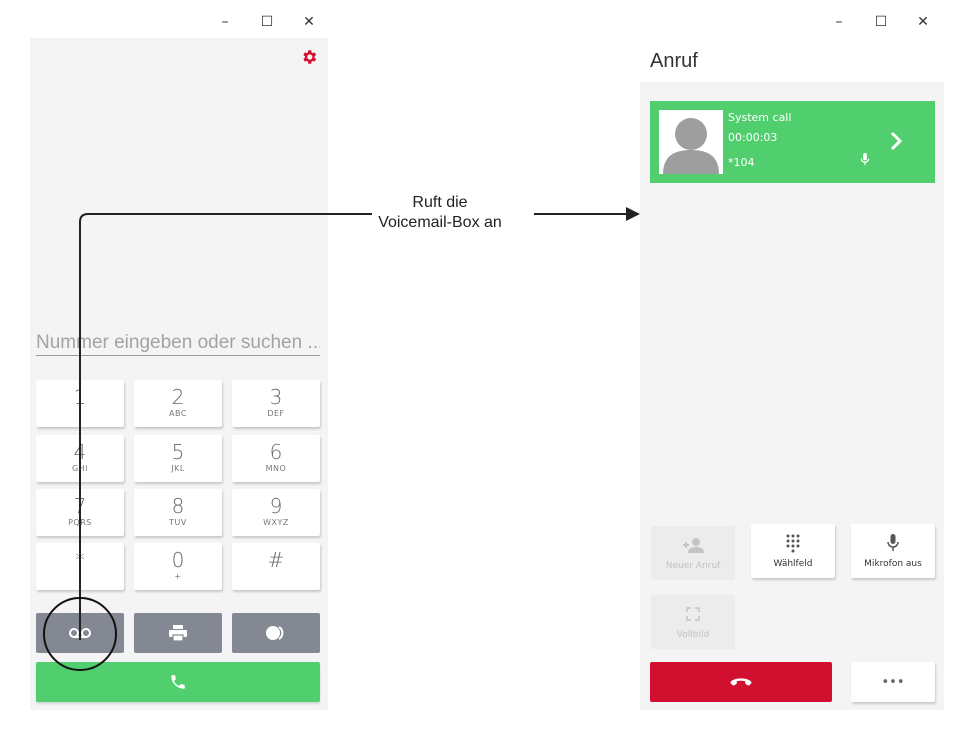 Image resolution: width=962 pixels, height=730 pixels. I want to click on person-icon, so click(691, 146).